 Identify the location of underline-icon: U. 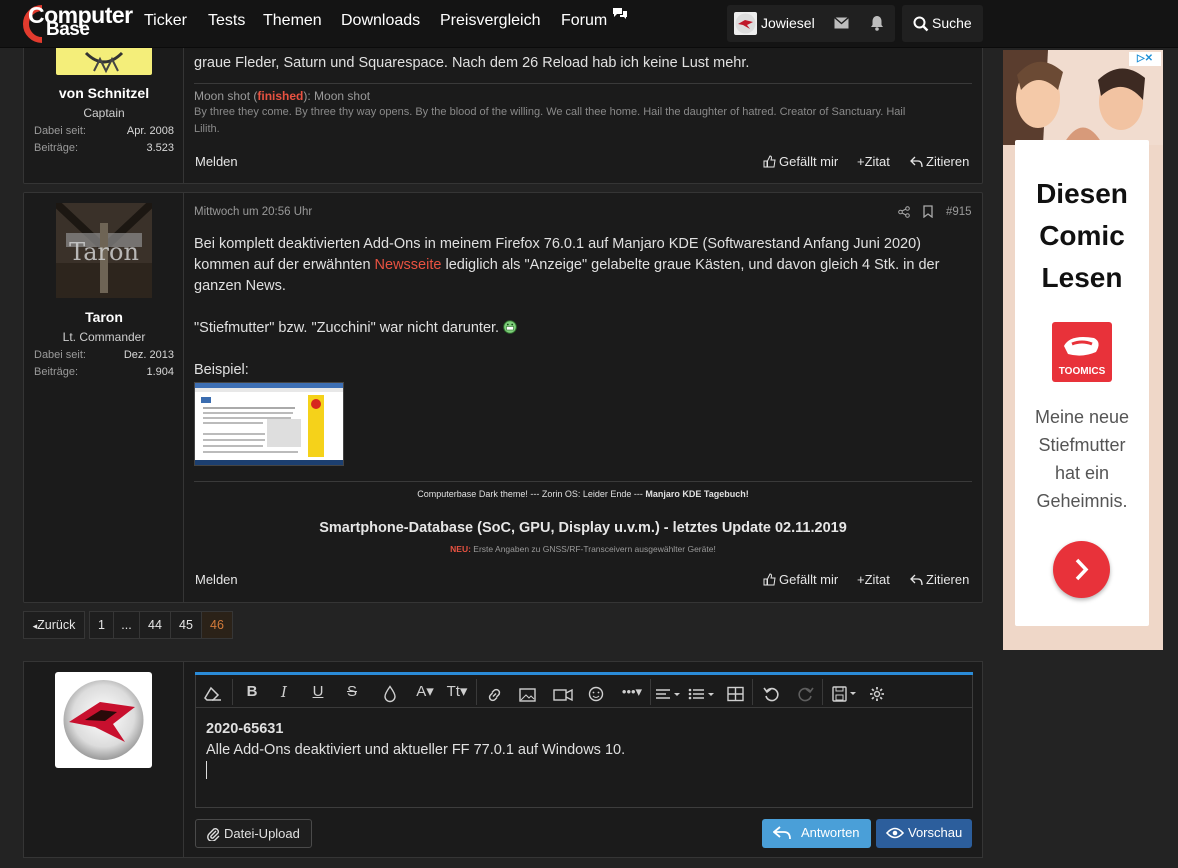
(318, 692).